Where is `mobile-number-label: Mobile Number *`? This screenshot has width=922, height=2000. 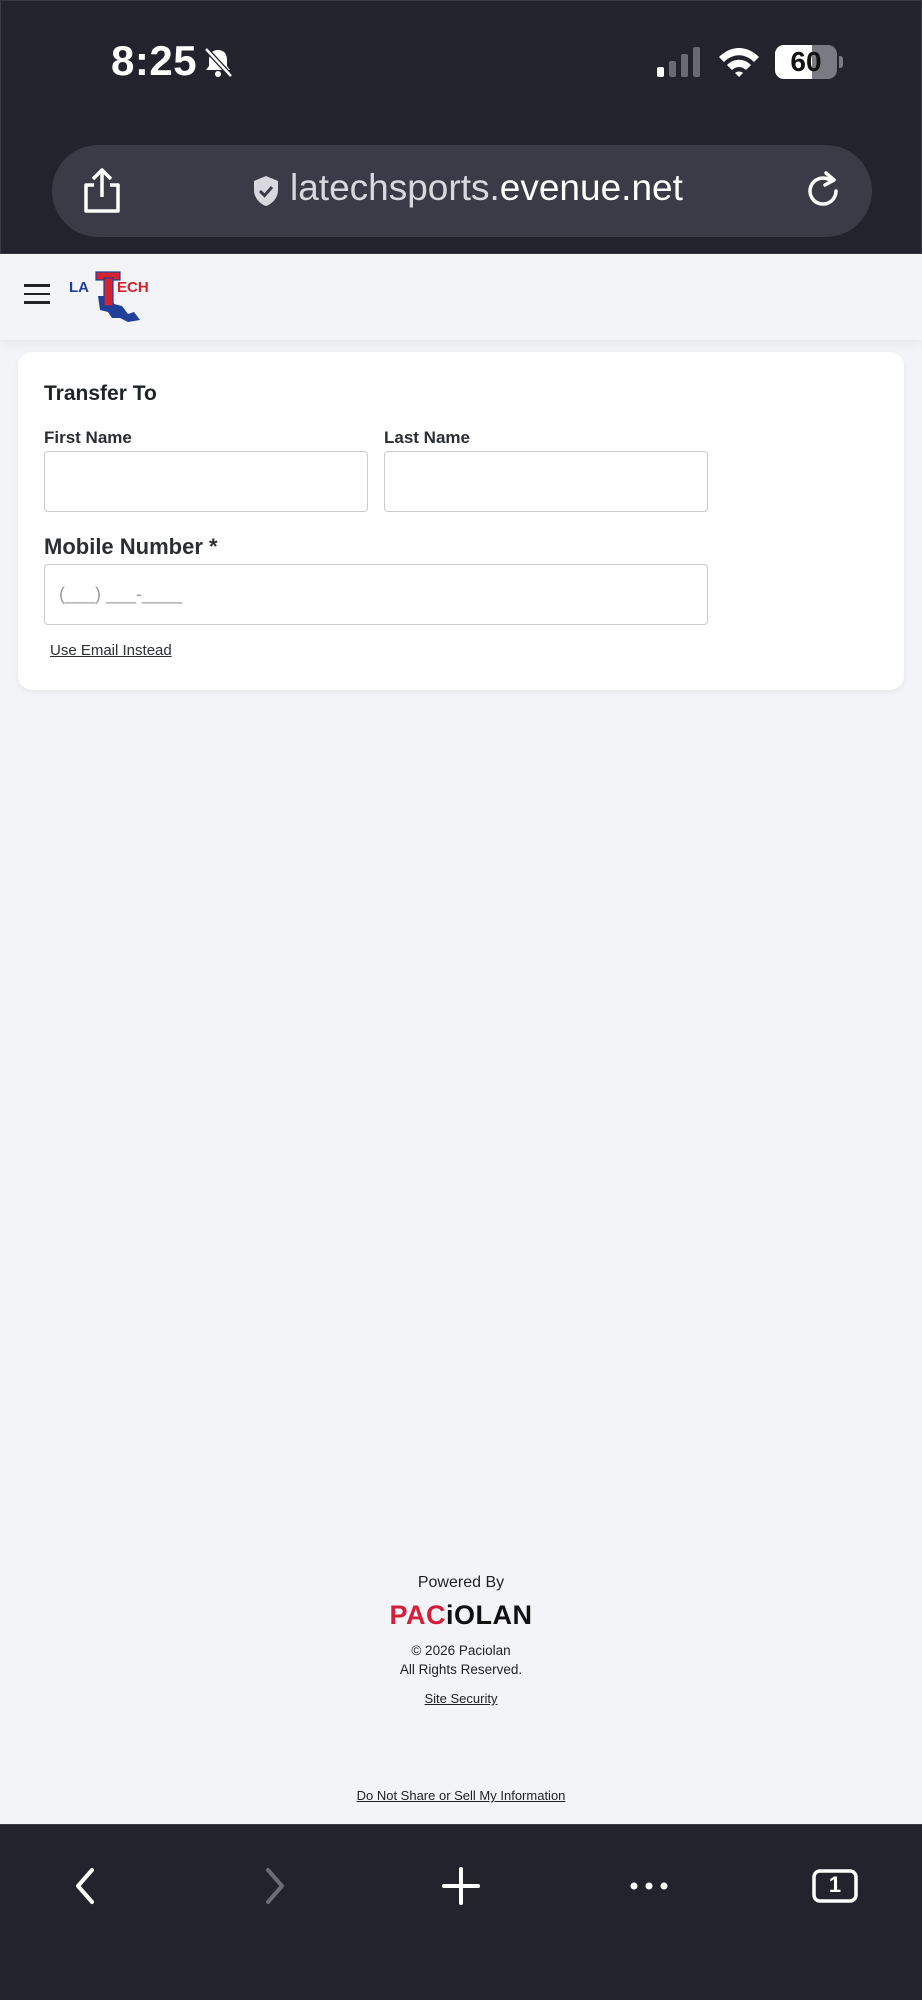
mobile-number-label: Mobile Number * is located at coordinates (131, 546).